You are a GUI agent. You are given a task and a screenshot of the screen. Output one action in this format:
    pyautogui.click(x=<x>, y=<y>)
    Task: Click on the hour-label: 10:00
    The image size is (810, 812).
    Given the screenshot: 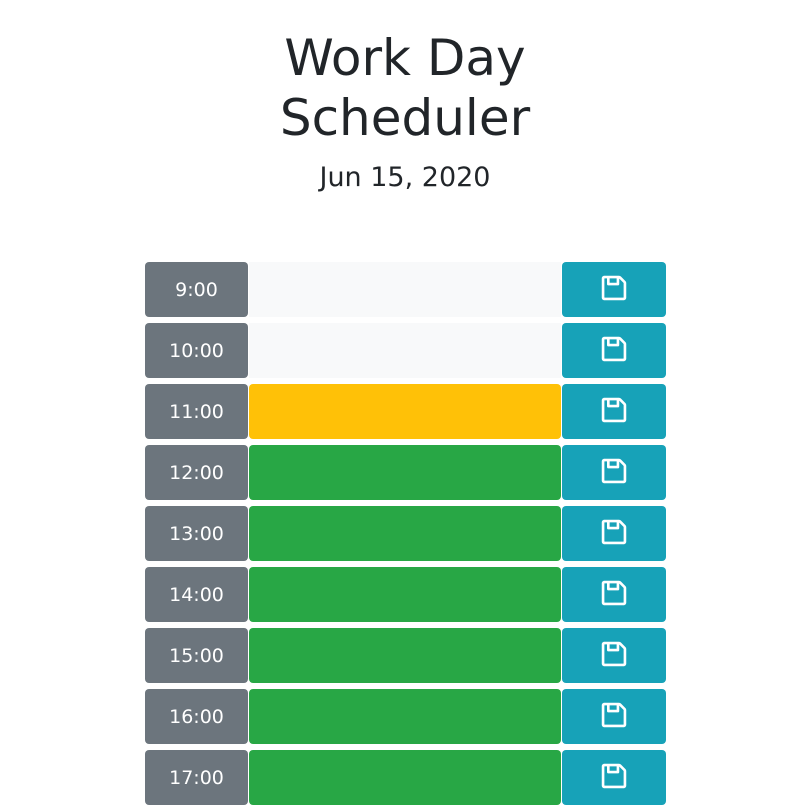 What is the action you would take?
    pyautogui.click(x=196, y=350)
    